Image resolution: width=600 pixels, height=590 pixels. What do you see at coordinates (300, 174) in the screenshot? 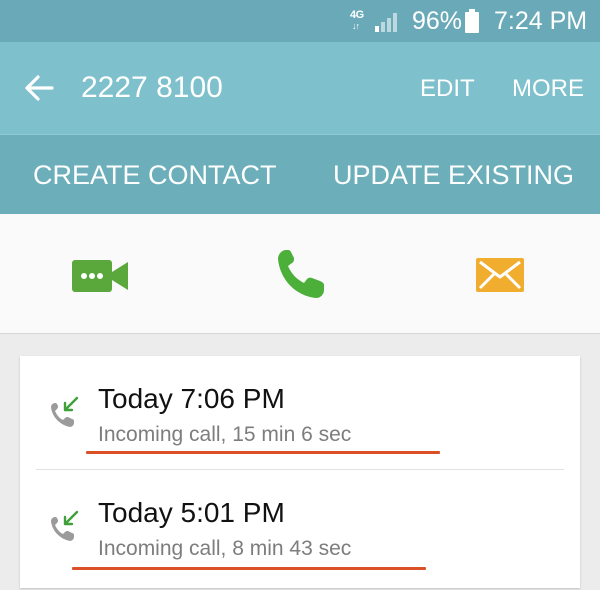
I see `contact-actions-bar: CREATE CONTACT UPDATE EXISTING` at bounding box center [300, 174].